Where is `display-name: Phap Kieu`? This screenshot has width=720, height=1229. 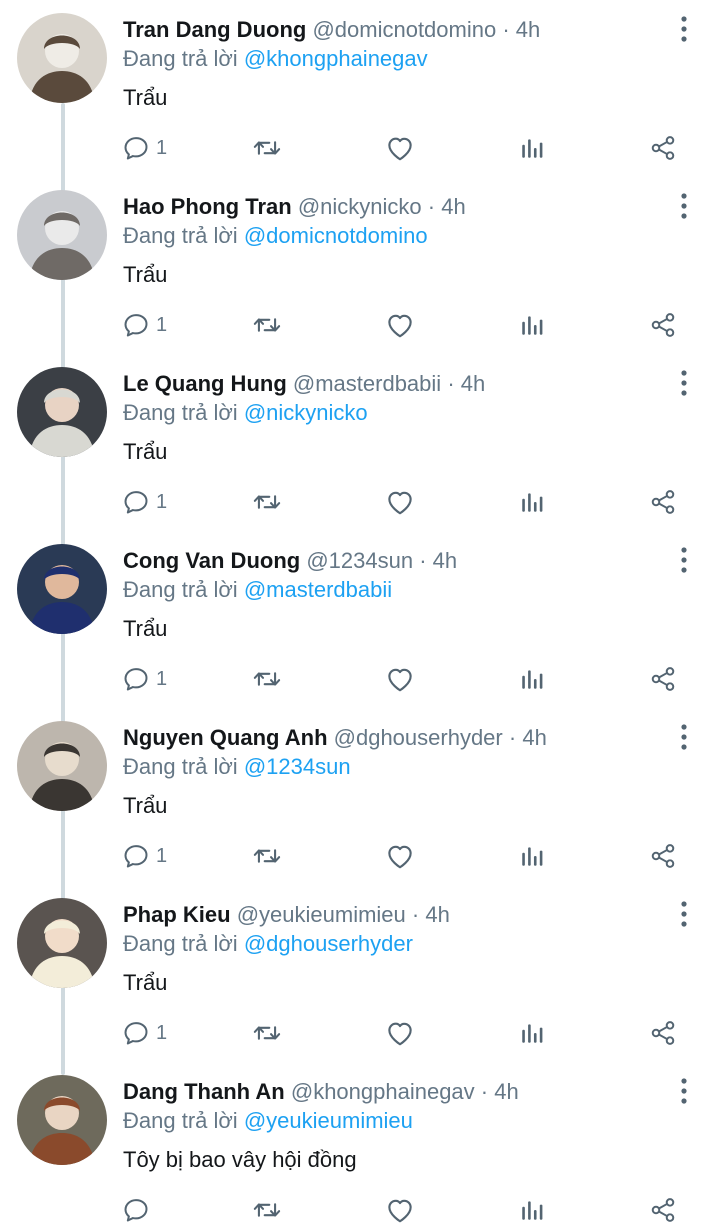
display-name: Phap Kieu is located at coordinates (177, 914).